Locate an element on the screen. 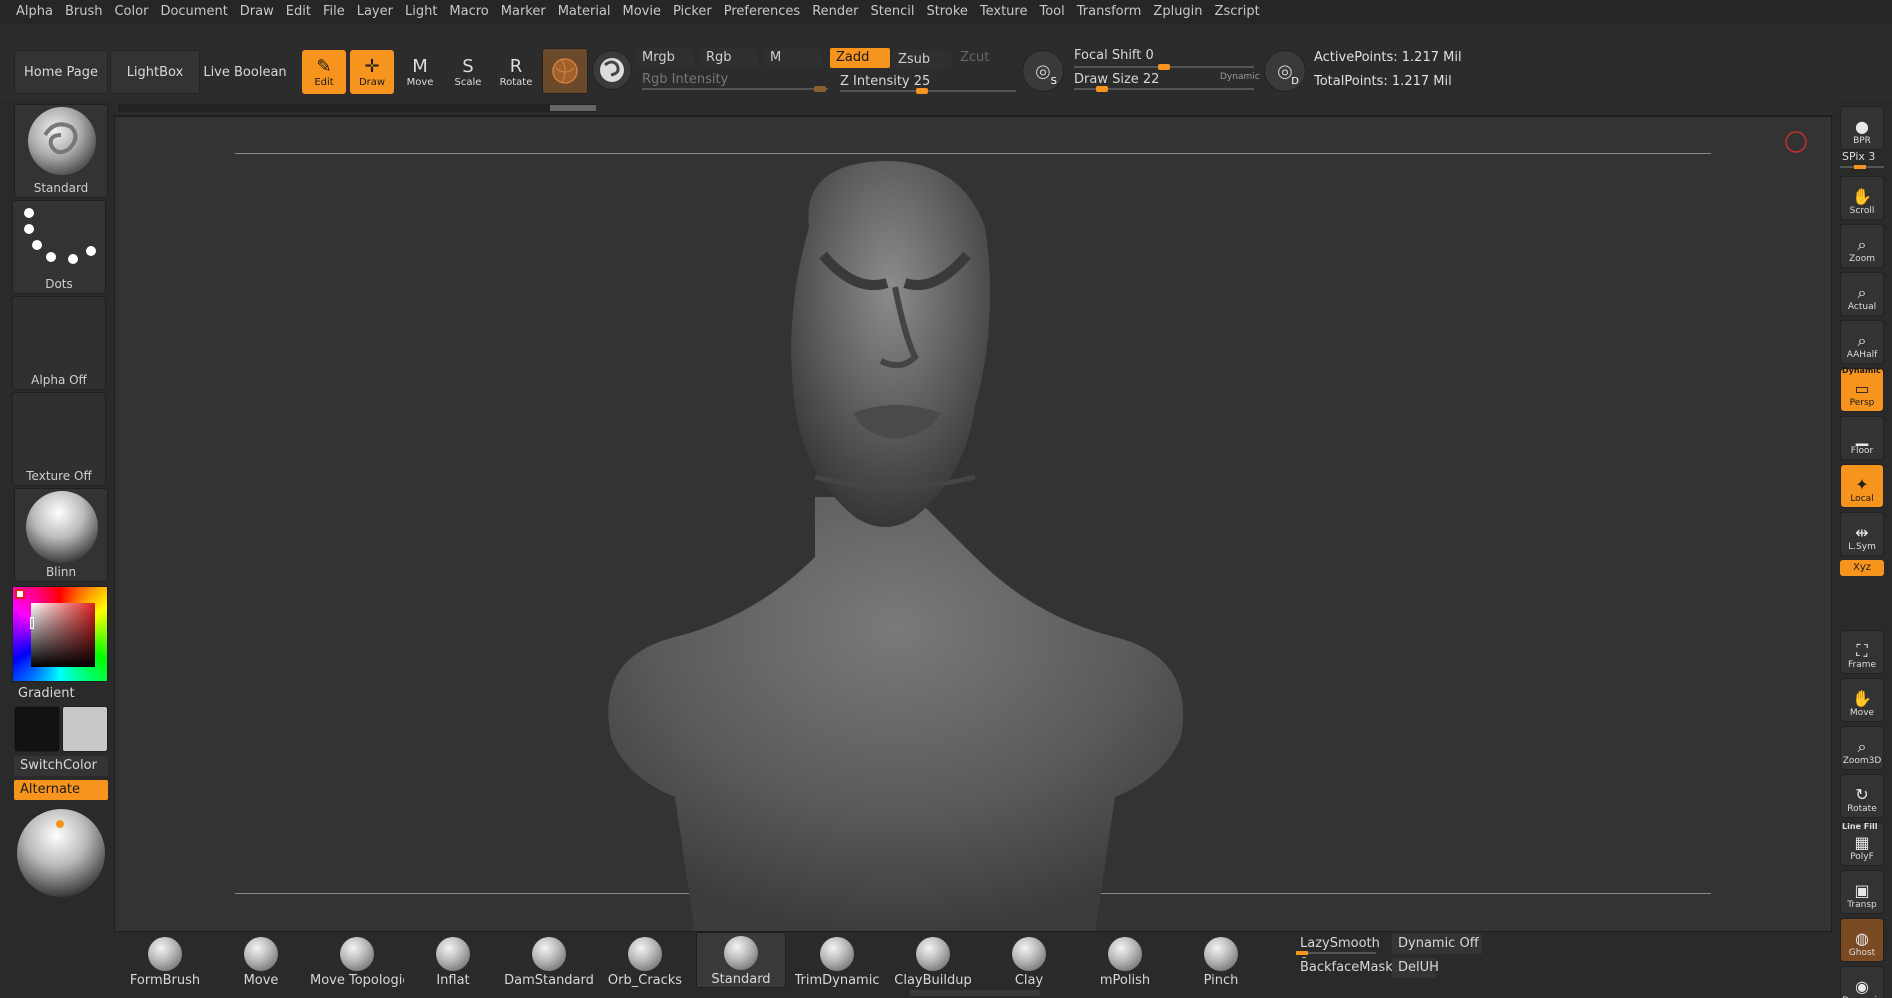 Image resolution: width=1892 pixels, height=998 pixels. tool-rotate-button: R Rotate is located at coordinates (516, 72).